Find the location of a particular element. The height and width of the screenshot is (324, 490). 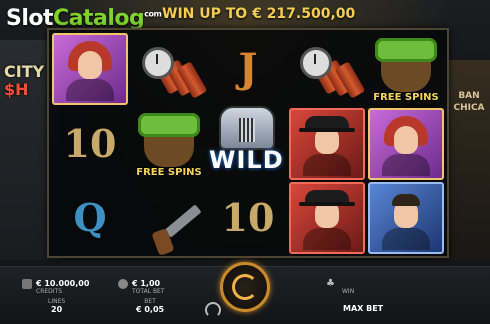

bet-selector: BET € 0,05 is located at coordinates (150, 306).